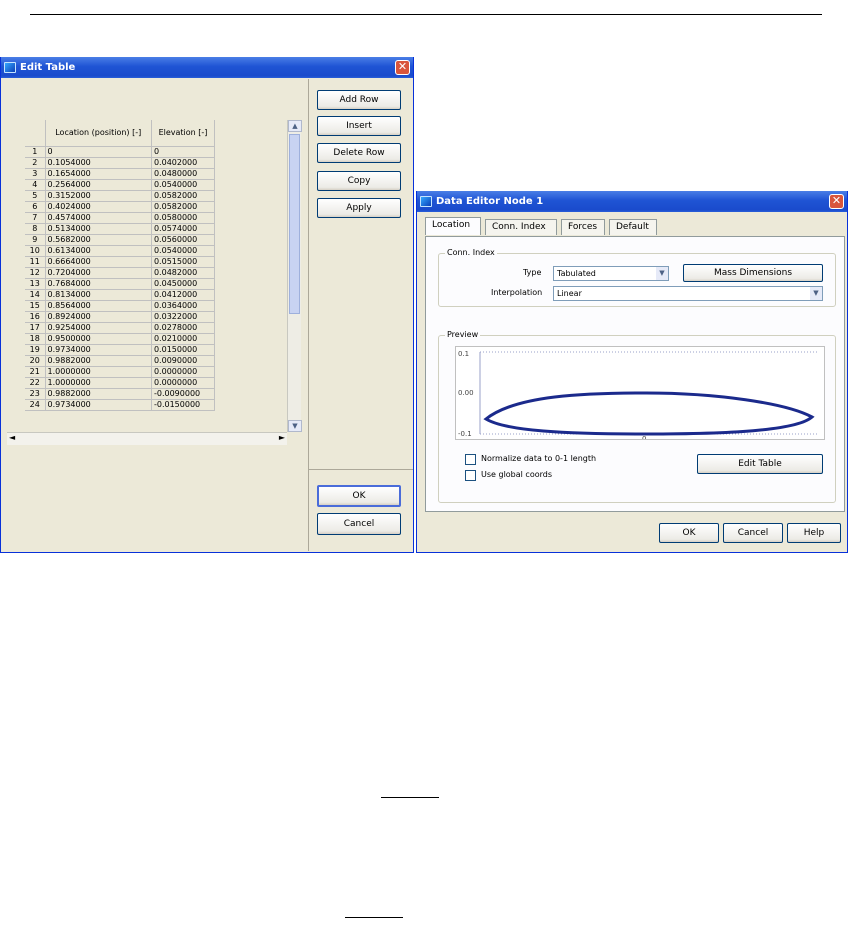  I want to click on table-row: 10 0.6134000 0.0540000, so click(120, 251).